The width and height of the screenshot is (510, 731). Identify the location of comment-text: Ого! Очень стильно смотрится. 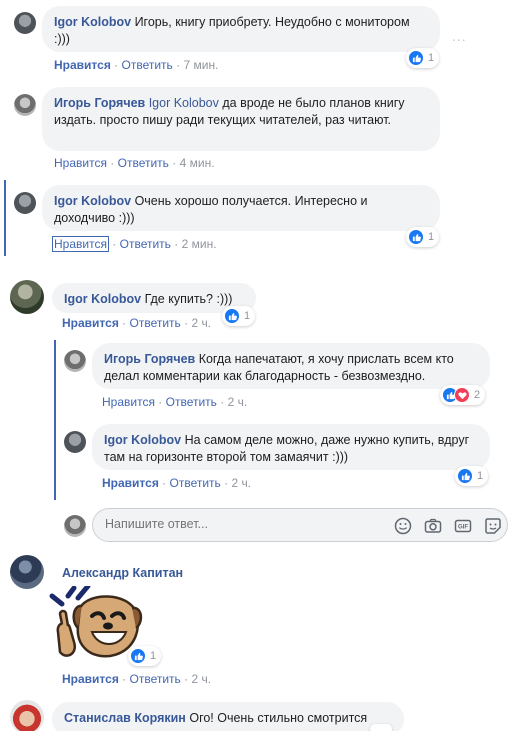
(278, 718).